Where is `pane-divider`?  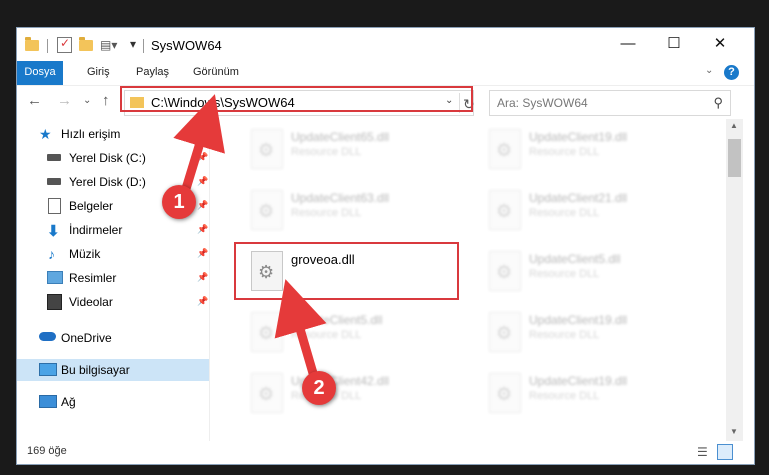
pane-divider is located at coordinates (209, 280).